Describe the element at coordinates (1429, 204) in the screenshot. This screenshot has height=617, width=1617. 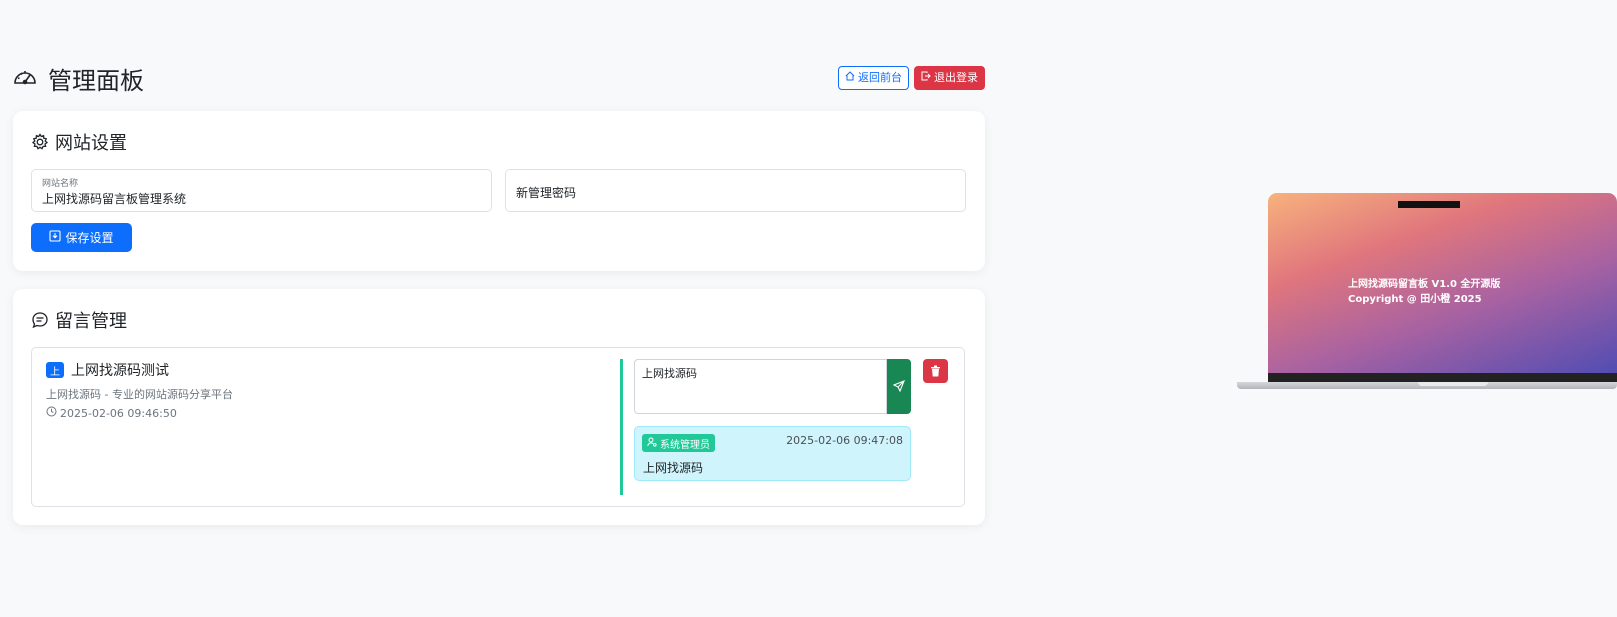
I see `laptop-notch` at that location.